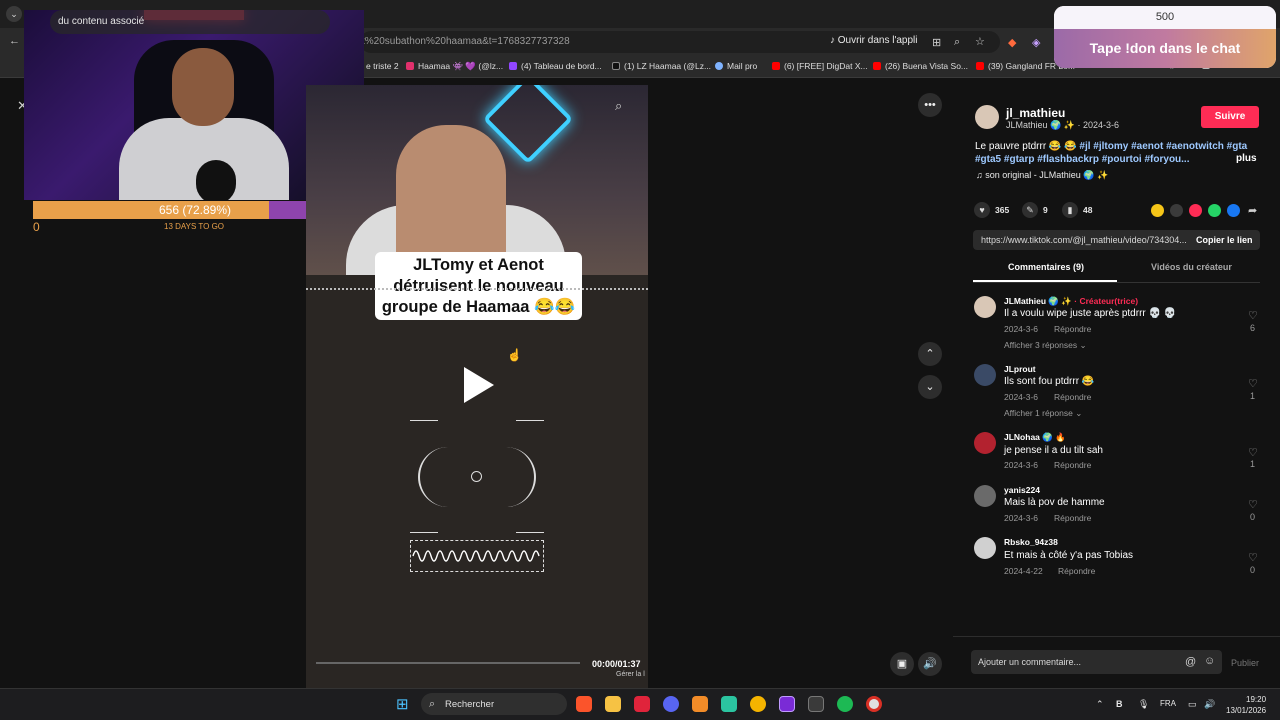 This screenshot has width=1280, height=720. What do you see at coordinates (1071, 301) in the screenshot?
I see `commenter-name: JLMathieu 🌍 ✨ · Créateur(trice)` at bounding box center [1071, 301].